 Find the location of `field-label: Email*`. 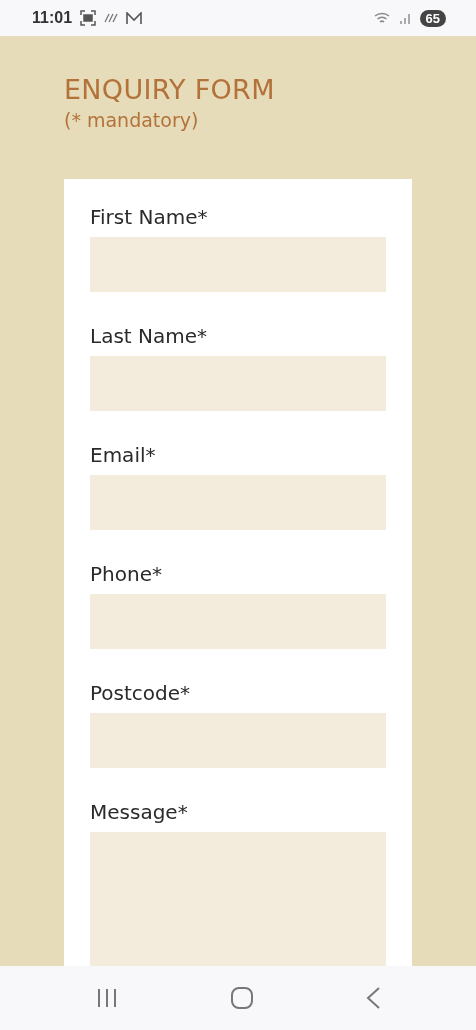

field-label: Email* is located at coordinates (123, 455).